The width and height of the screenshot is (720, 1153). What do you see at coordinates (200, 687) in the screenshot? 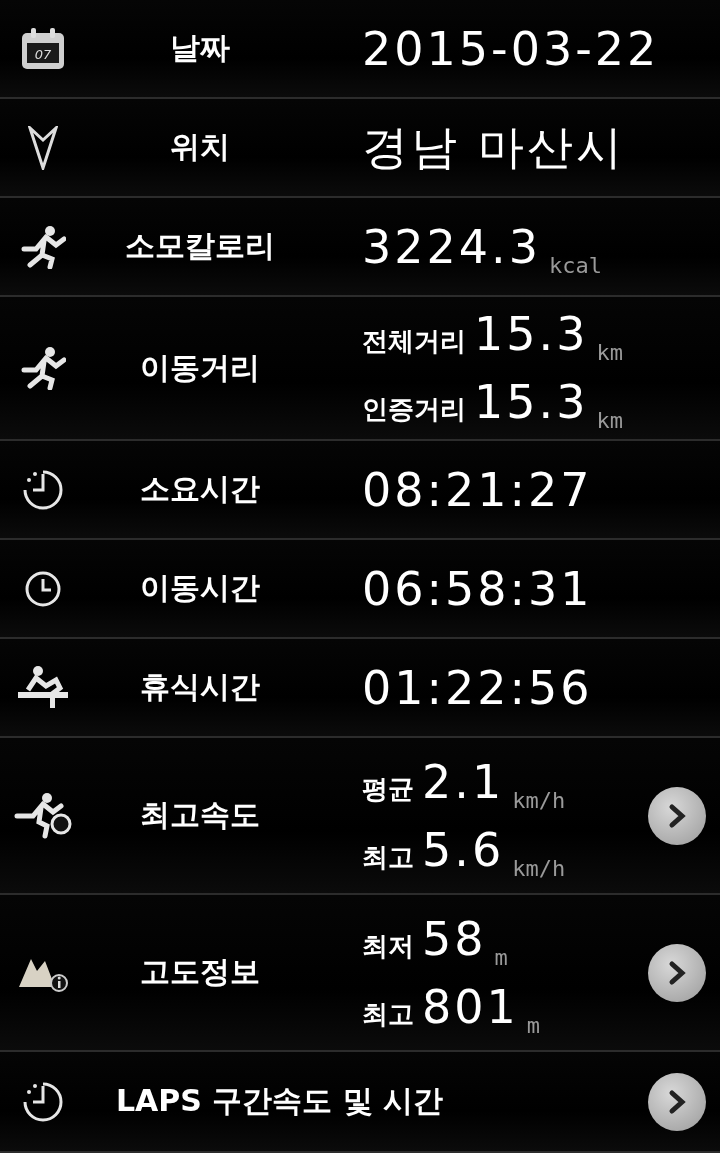
I see `row-title: 휴식시간` at bounding box center [200, 687].